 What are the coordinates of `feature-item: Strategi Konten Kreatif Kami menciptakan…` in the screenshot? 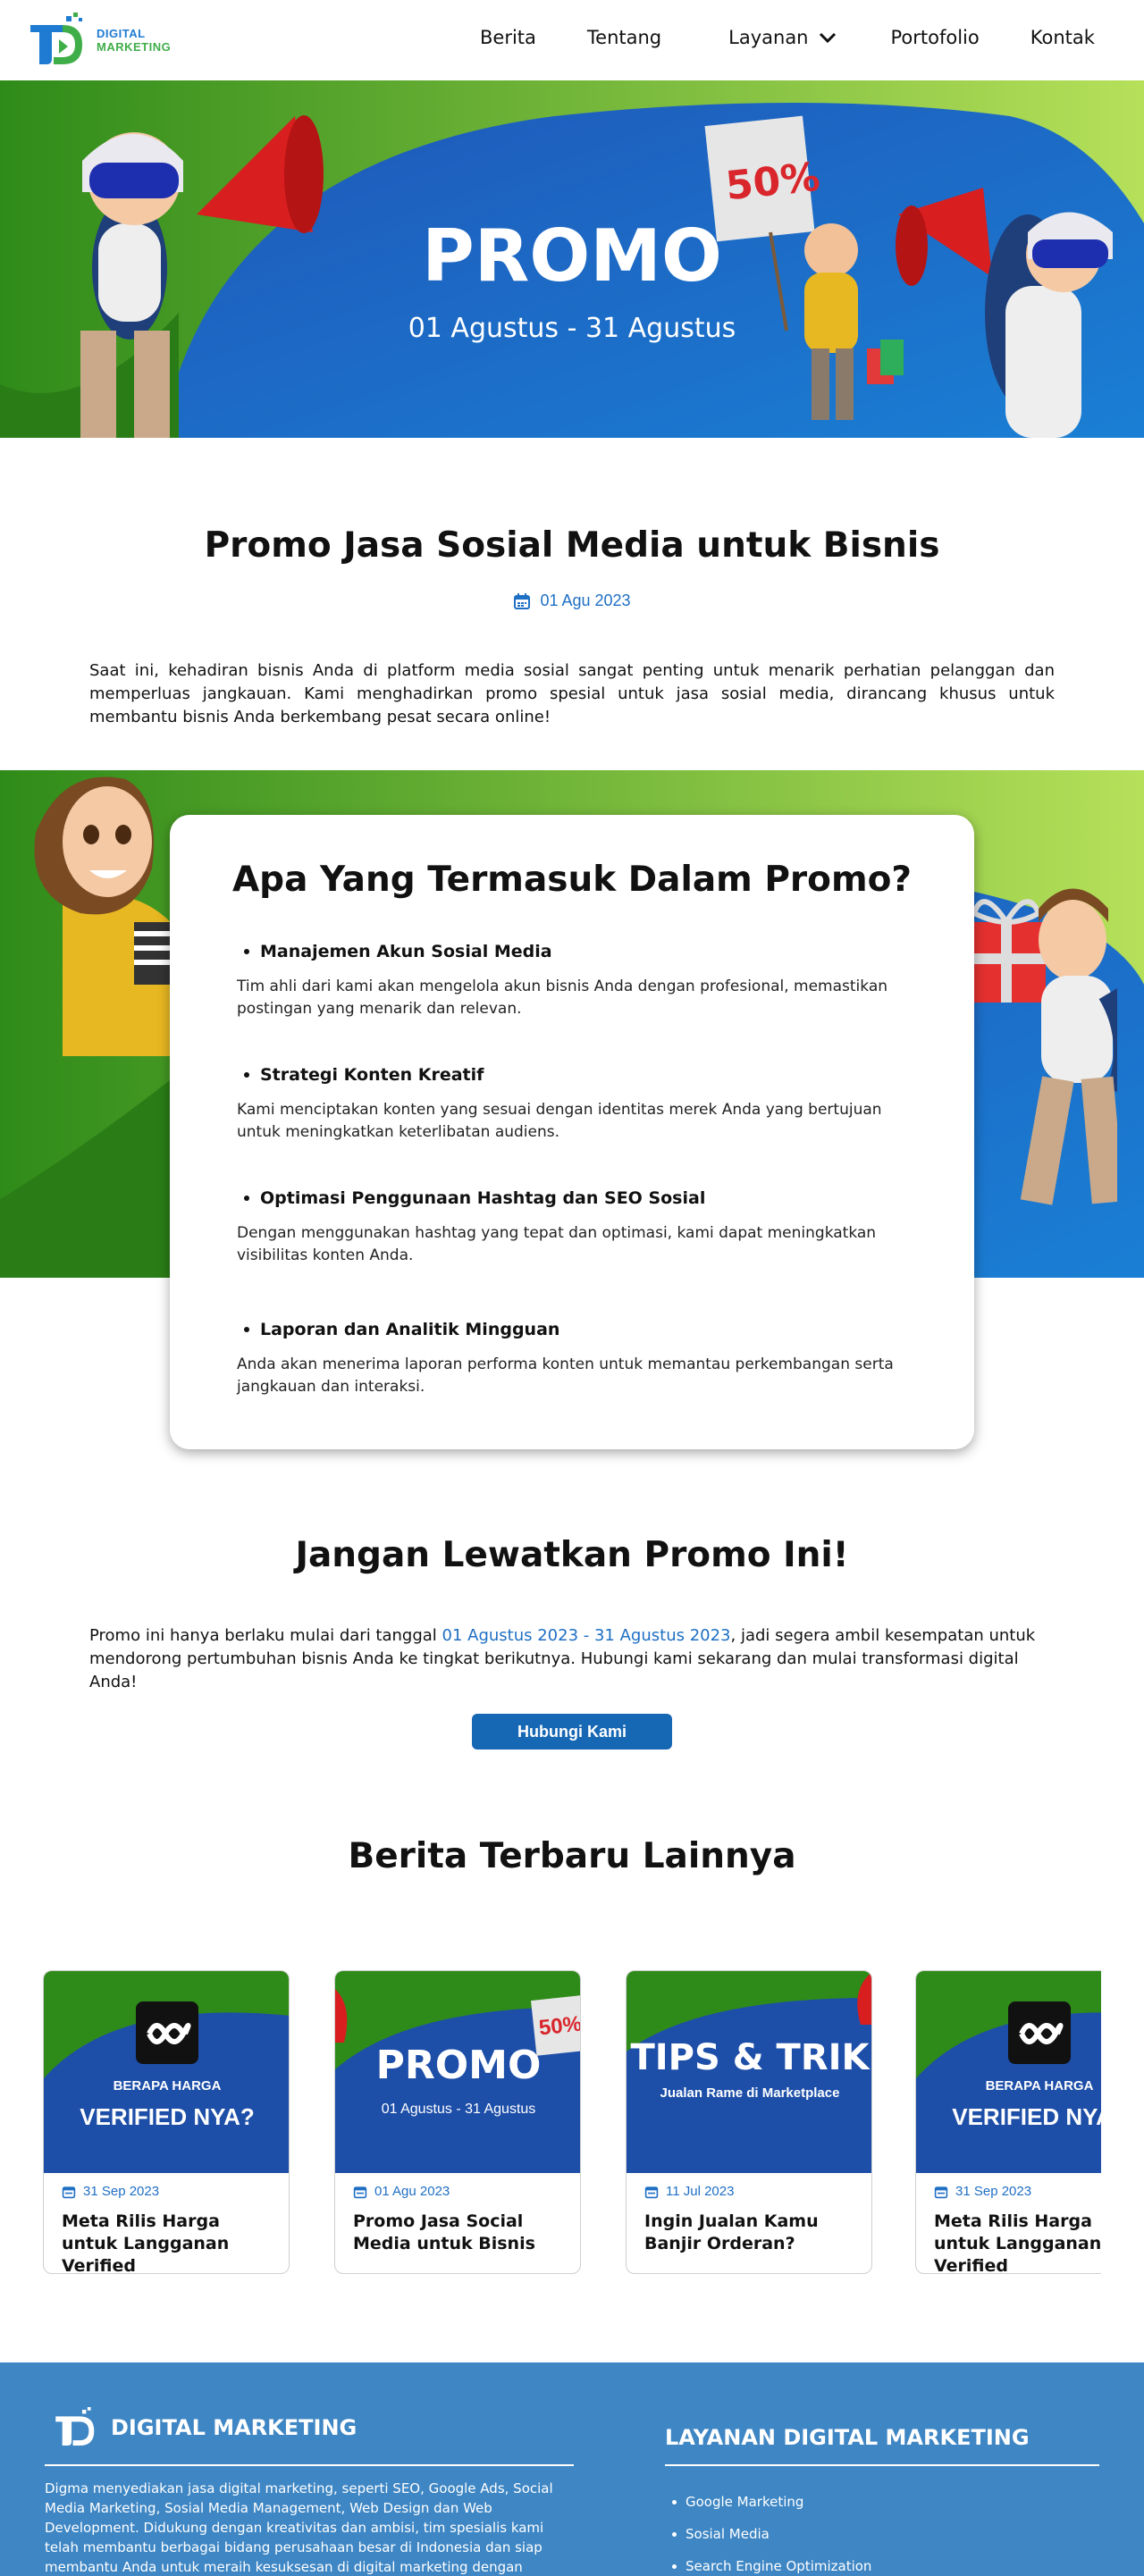 It's located at (567, 1104).